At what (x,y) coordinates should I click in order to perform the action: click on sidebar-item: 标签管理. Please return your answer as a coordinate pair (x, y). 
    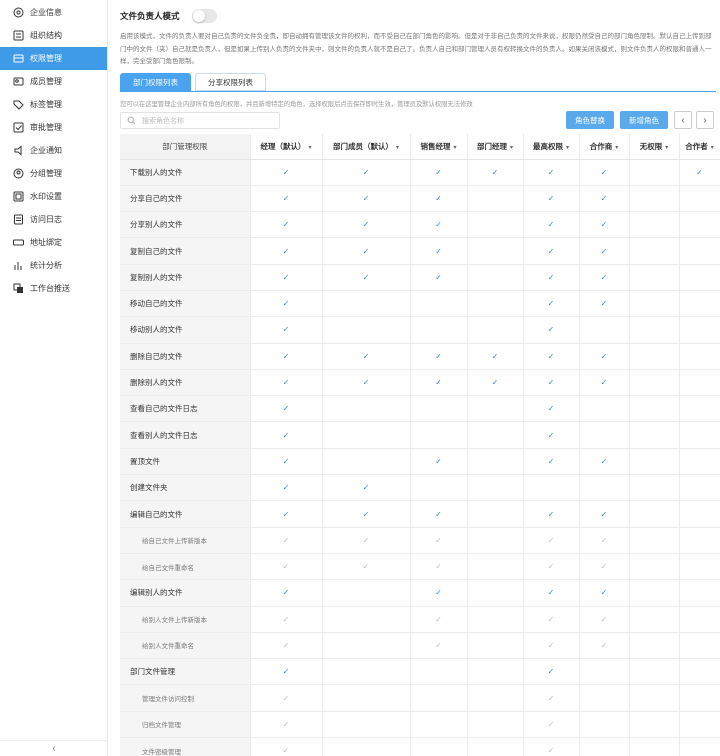
    Looking at the image, I should click on (53, 104).